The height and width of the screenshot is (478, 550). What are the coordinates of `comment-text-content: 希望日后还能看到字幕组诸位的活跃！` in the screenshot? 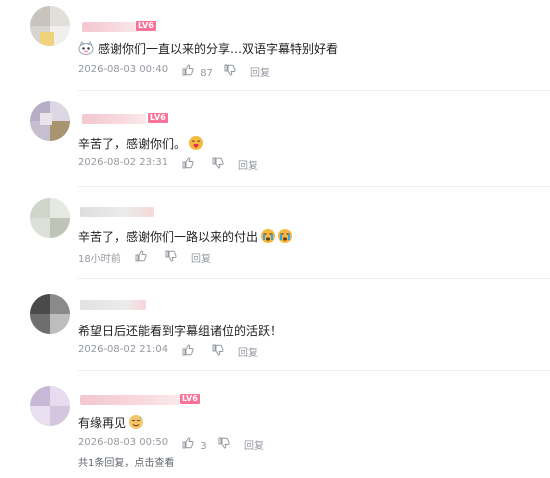 It's located at (180, 331).